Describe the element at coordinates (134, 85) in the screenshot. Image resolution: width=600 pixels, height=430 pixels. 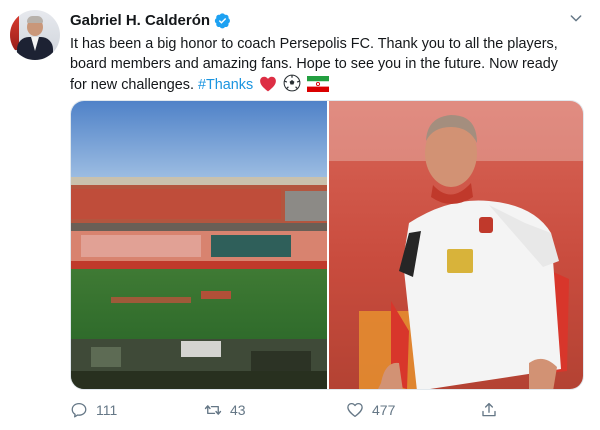
I see `tweet-text-line: for new challenges.` at that location.